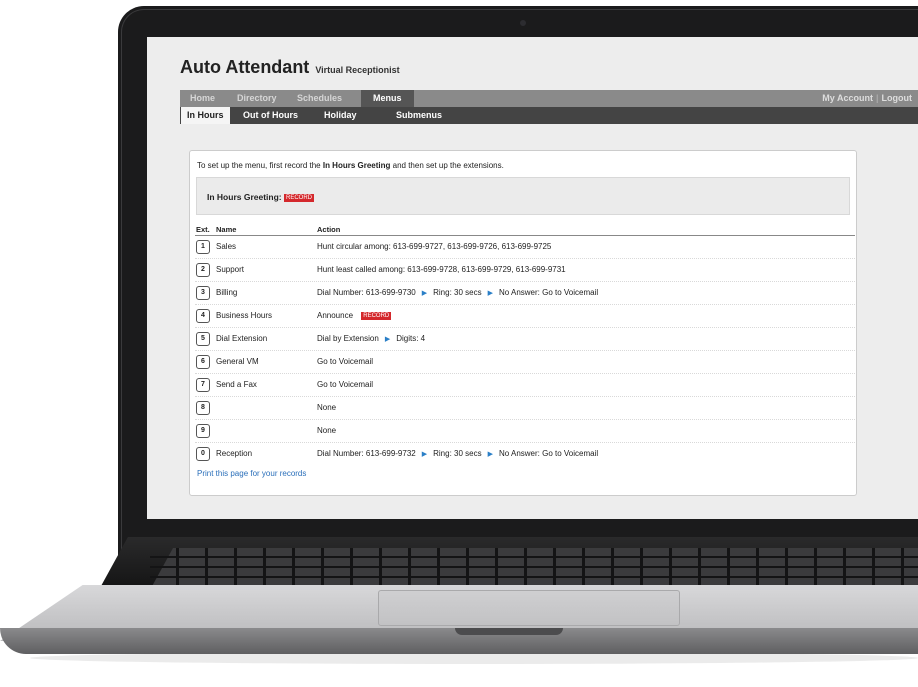 This screenshot has width=918, height=687. Describe the element at coordinates (236, 384) in the screenshot. I see `extension-name: Send a Fax` at that location.